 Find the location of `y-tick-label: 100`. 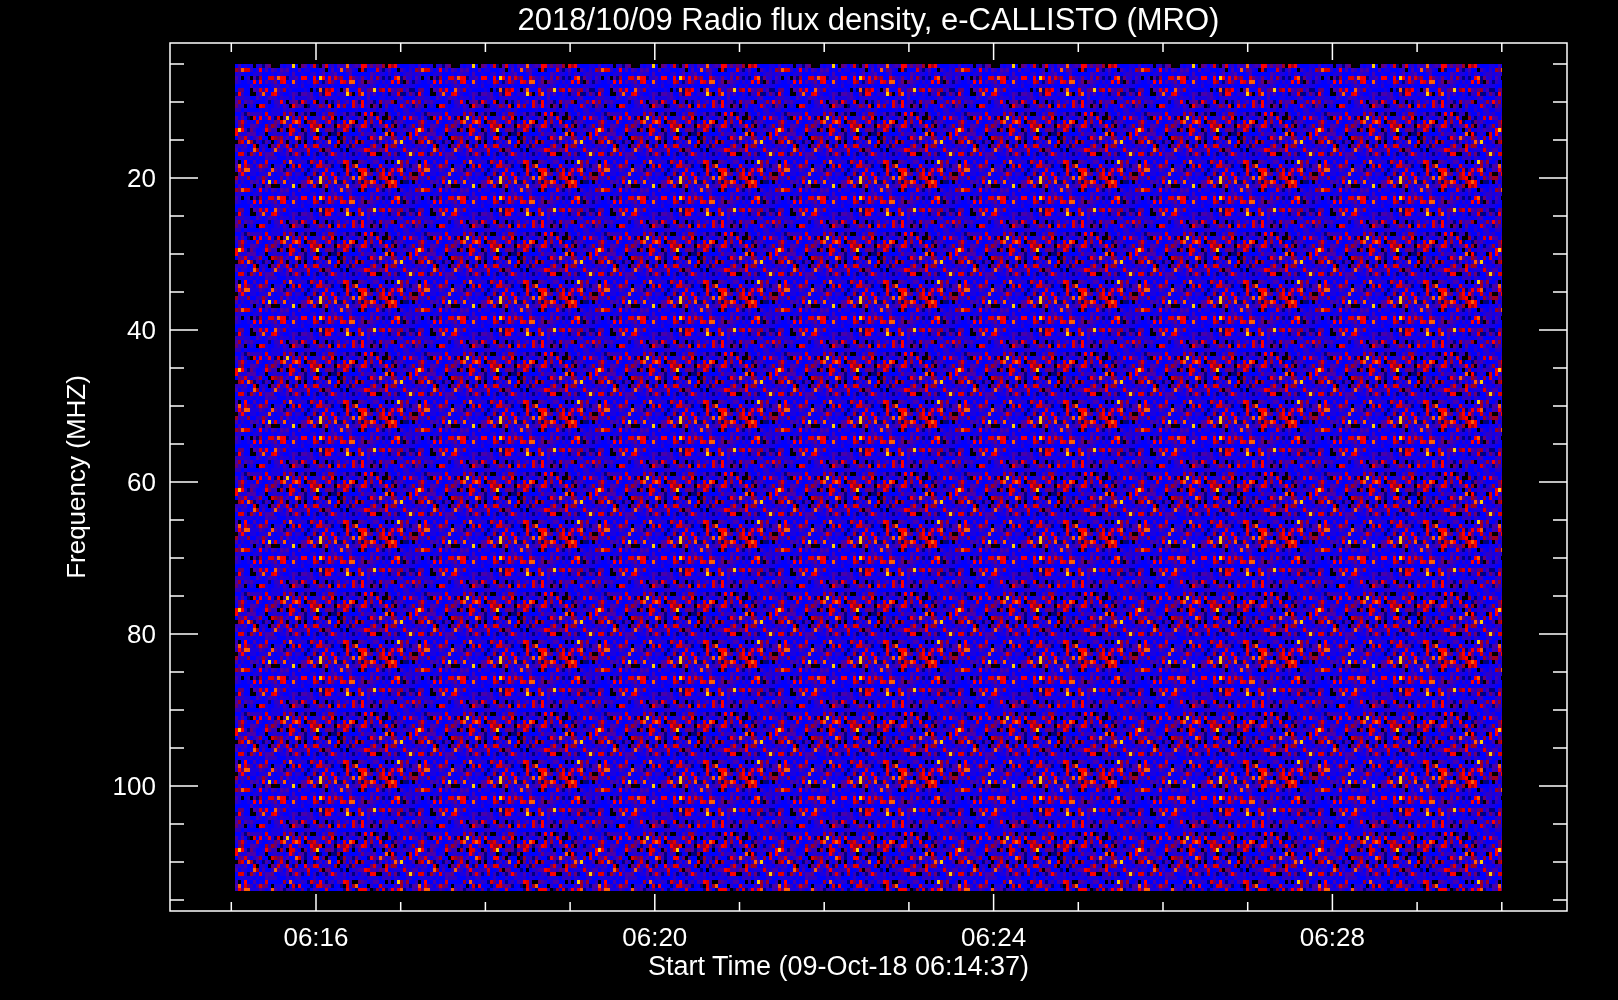

y-tick-label: 100 is located at coordinates (134, 786).